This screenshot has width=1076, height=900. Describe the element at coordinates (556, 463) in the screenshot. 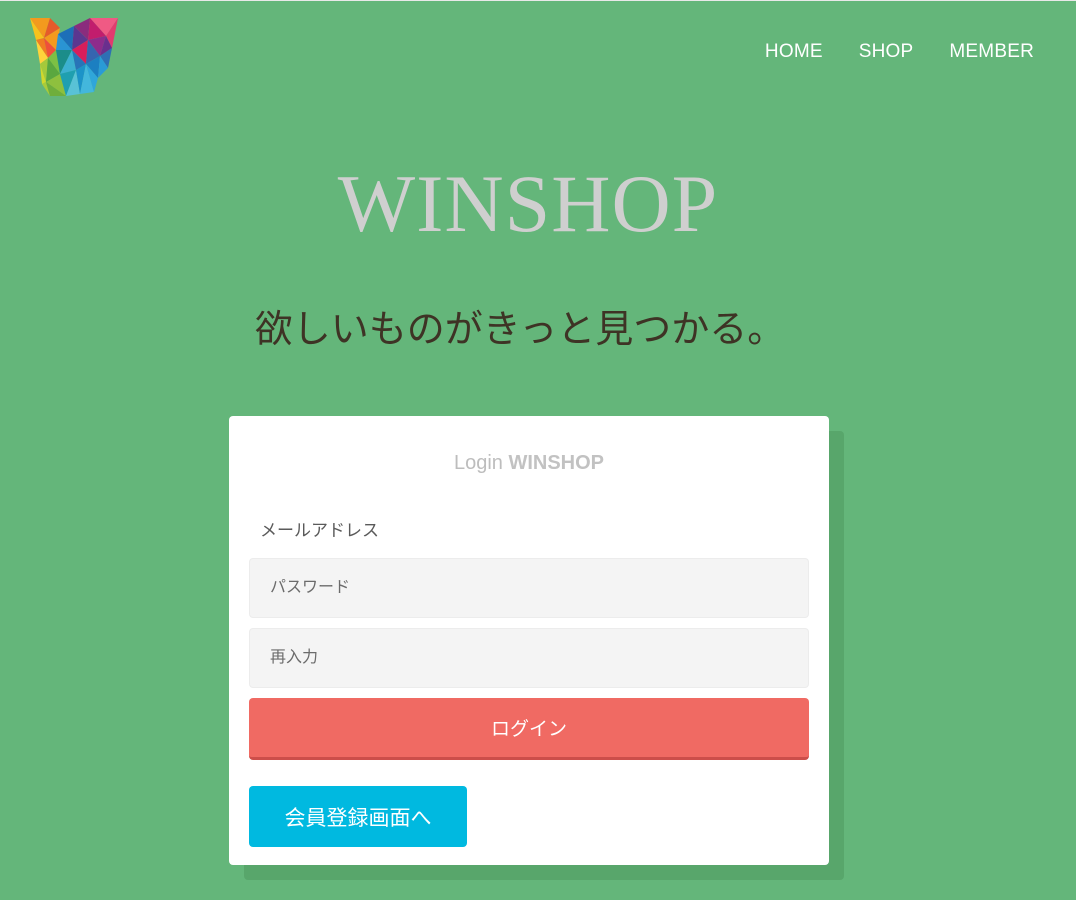

I see `login-heading-brand: WINSHOP` at that location.